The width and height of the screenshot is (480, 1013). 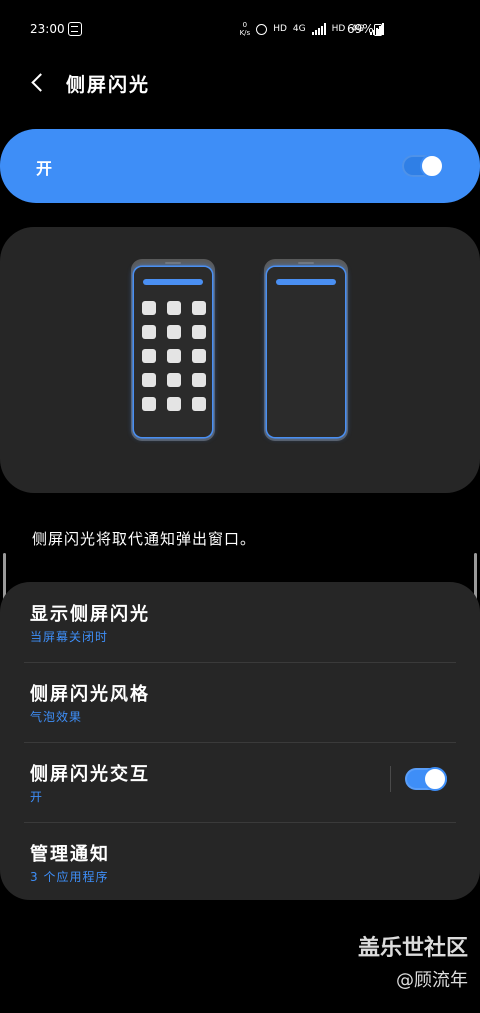 What do you see at coordinates (360, 29) in the screenshot?
I see `battery-percent: 69%` at bounding box center [360, 29].